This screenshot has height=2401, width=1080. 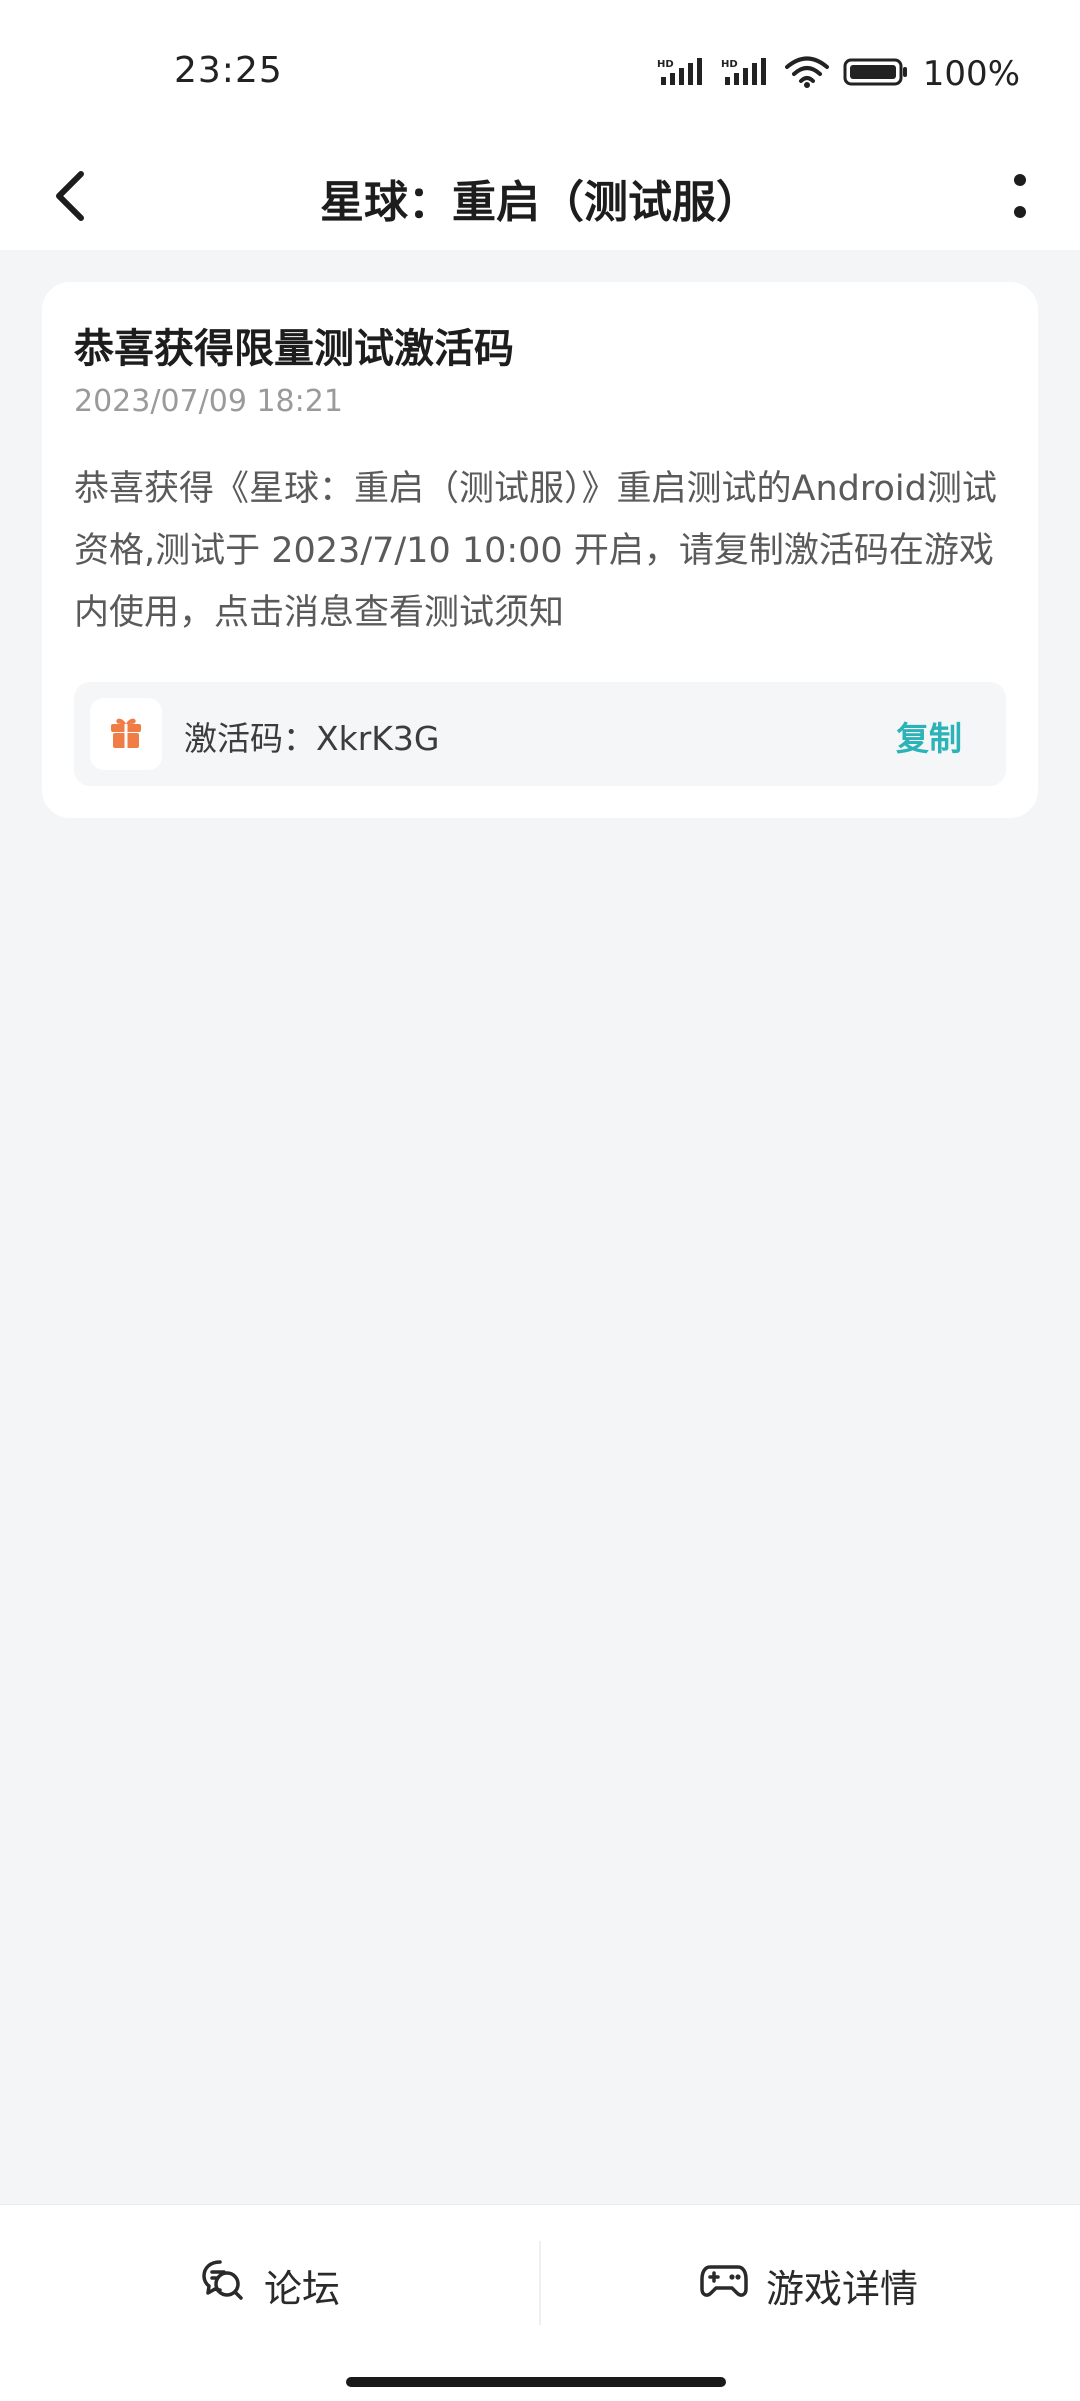 I want to click on status-icons: HD HD 100%, so click(x=838, y=74).